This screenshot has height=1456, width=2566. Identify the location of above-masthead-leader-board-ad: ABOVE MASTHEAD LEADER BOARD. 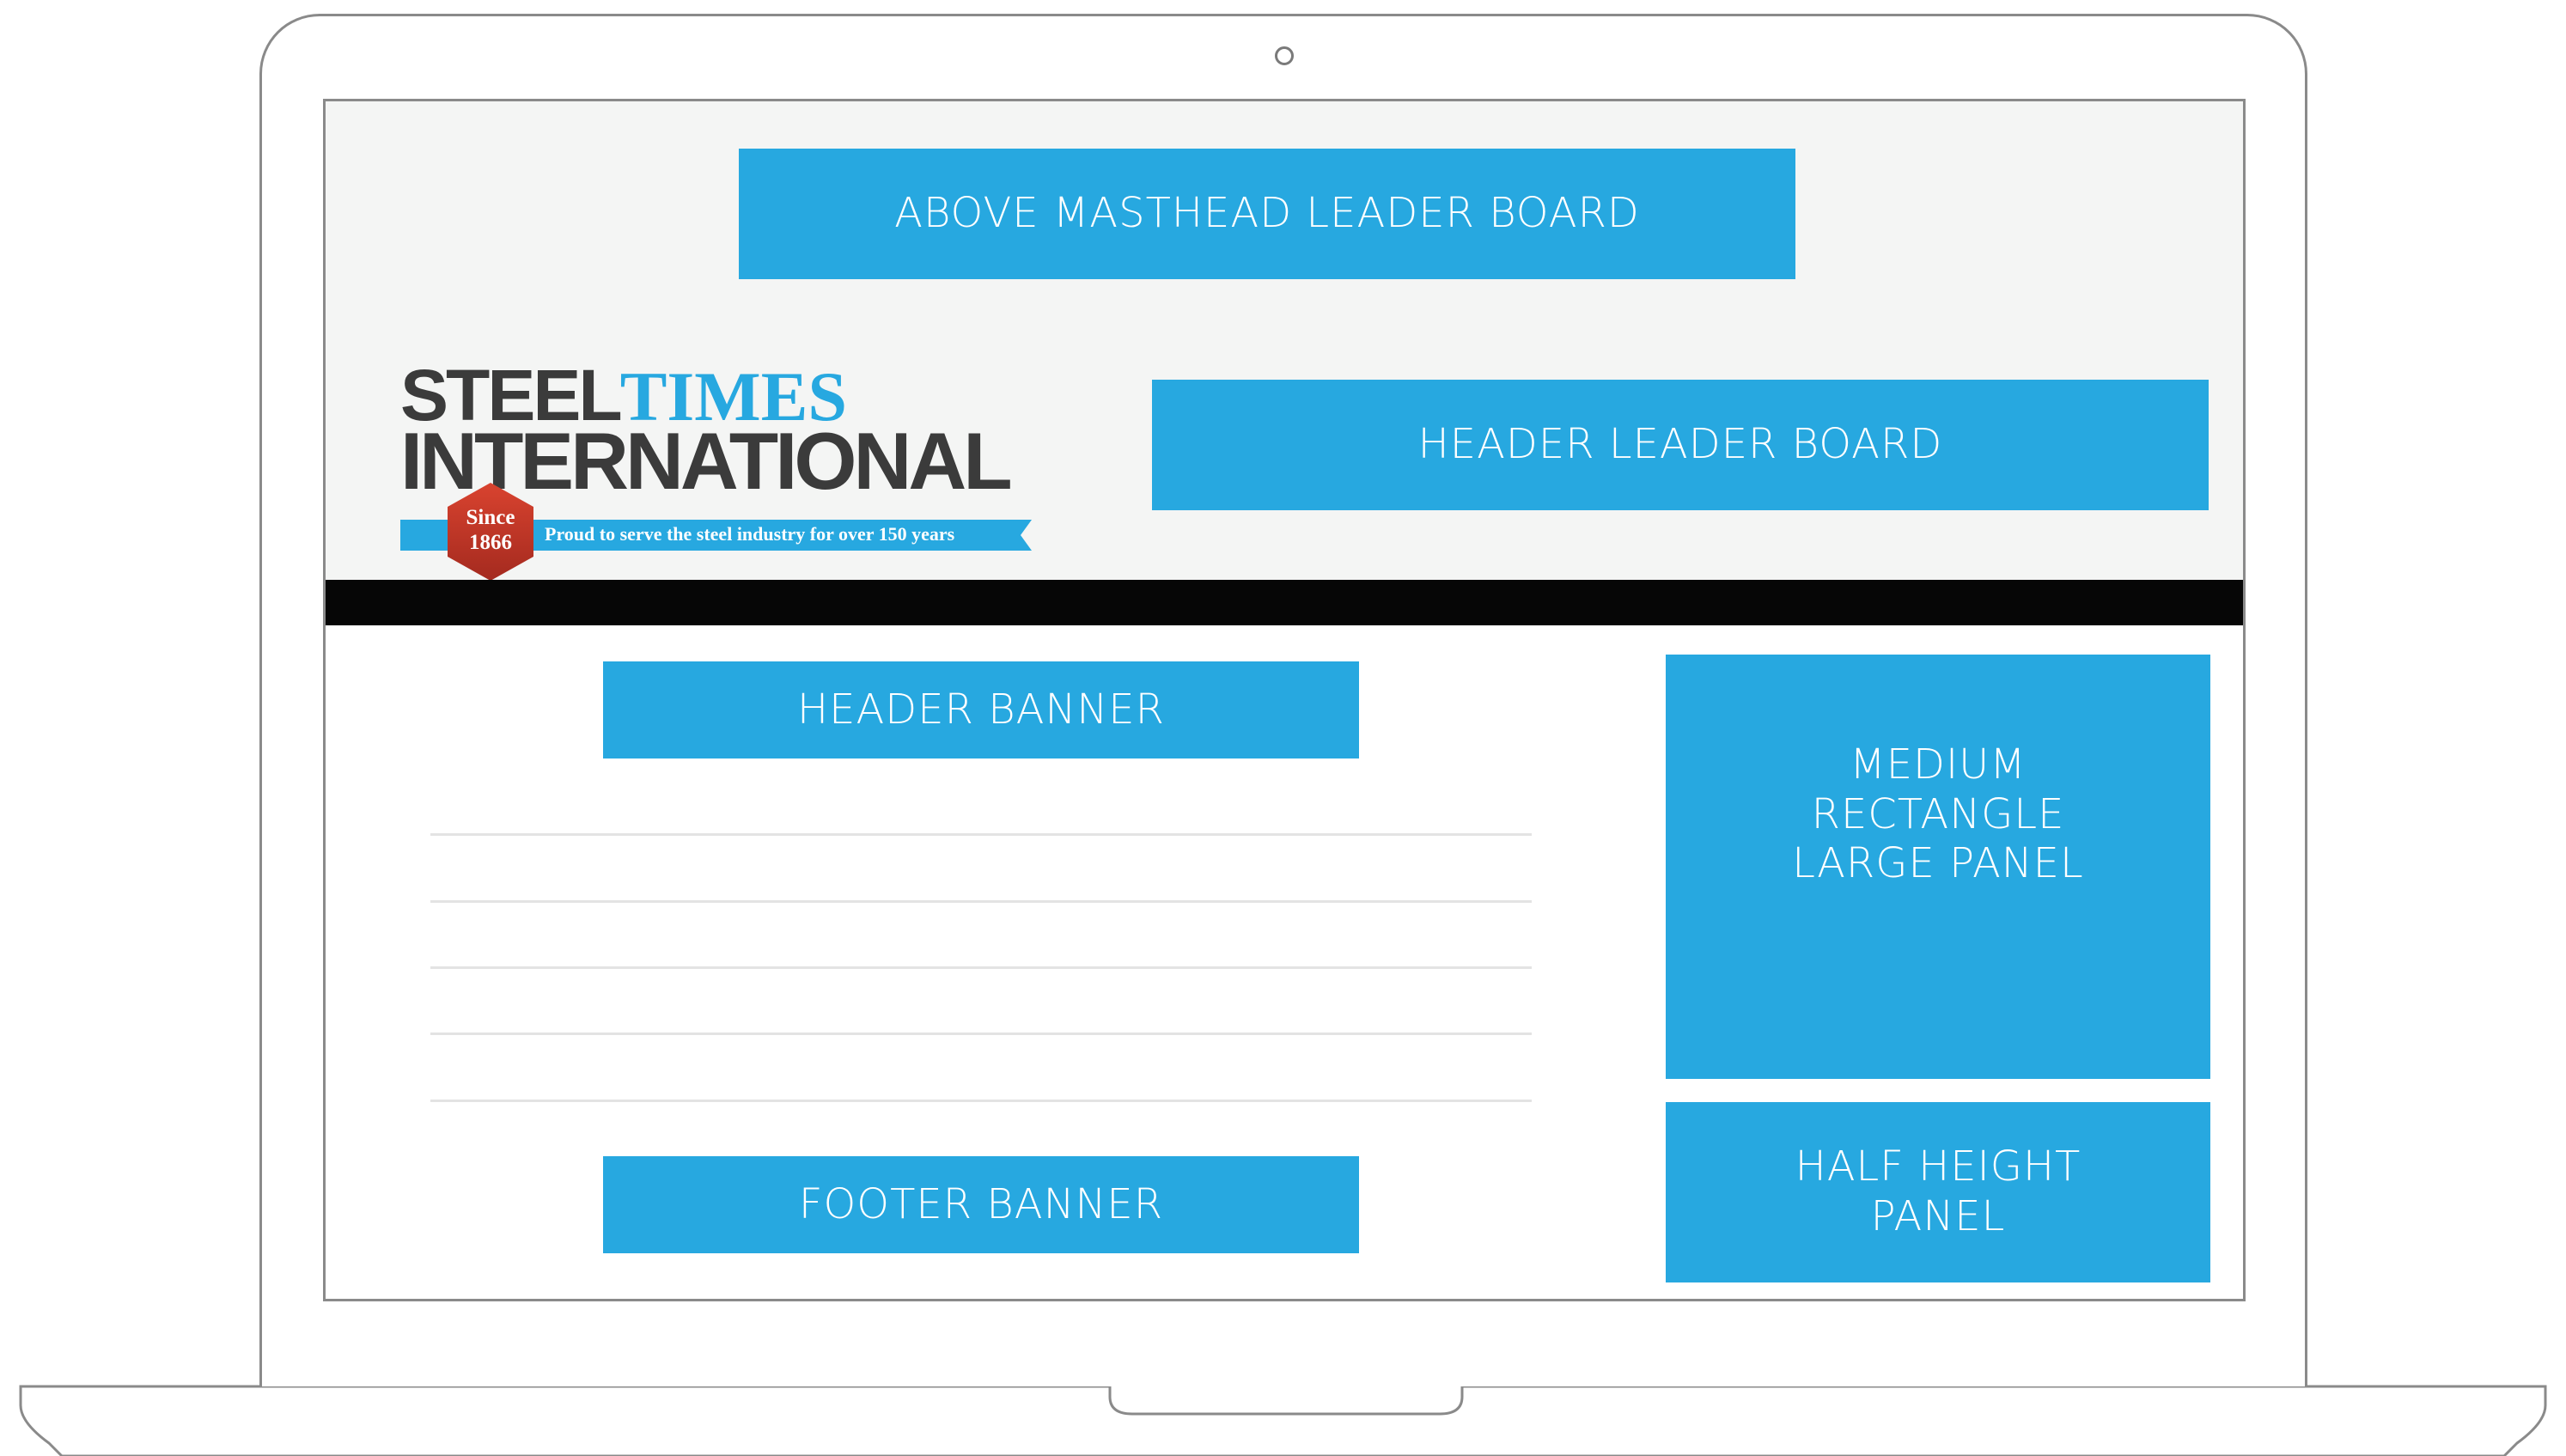
(1267, 214).